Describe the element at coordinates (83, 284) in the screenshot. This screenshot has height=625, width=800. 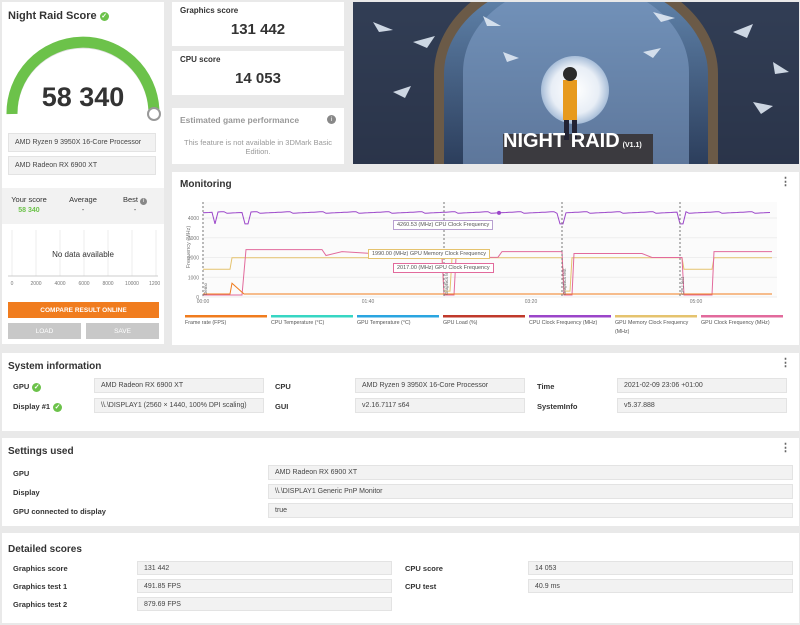
I see `distribution-tick-label: 6000` at that location.